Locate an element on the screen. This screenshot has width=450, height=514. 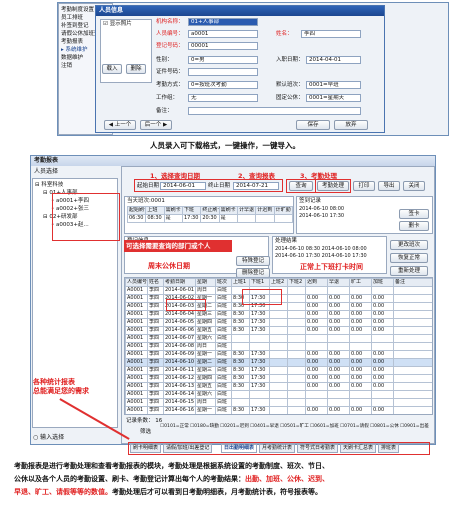
shift-cell: 20:30 is located at coordinates (210, 218).